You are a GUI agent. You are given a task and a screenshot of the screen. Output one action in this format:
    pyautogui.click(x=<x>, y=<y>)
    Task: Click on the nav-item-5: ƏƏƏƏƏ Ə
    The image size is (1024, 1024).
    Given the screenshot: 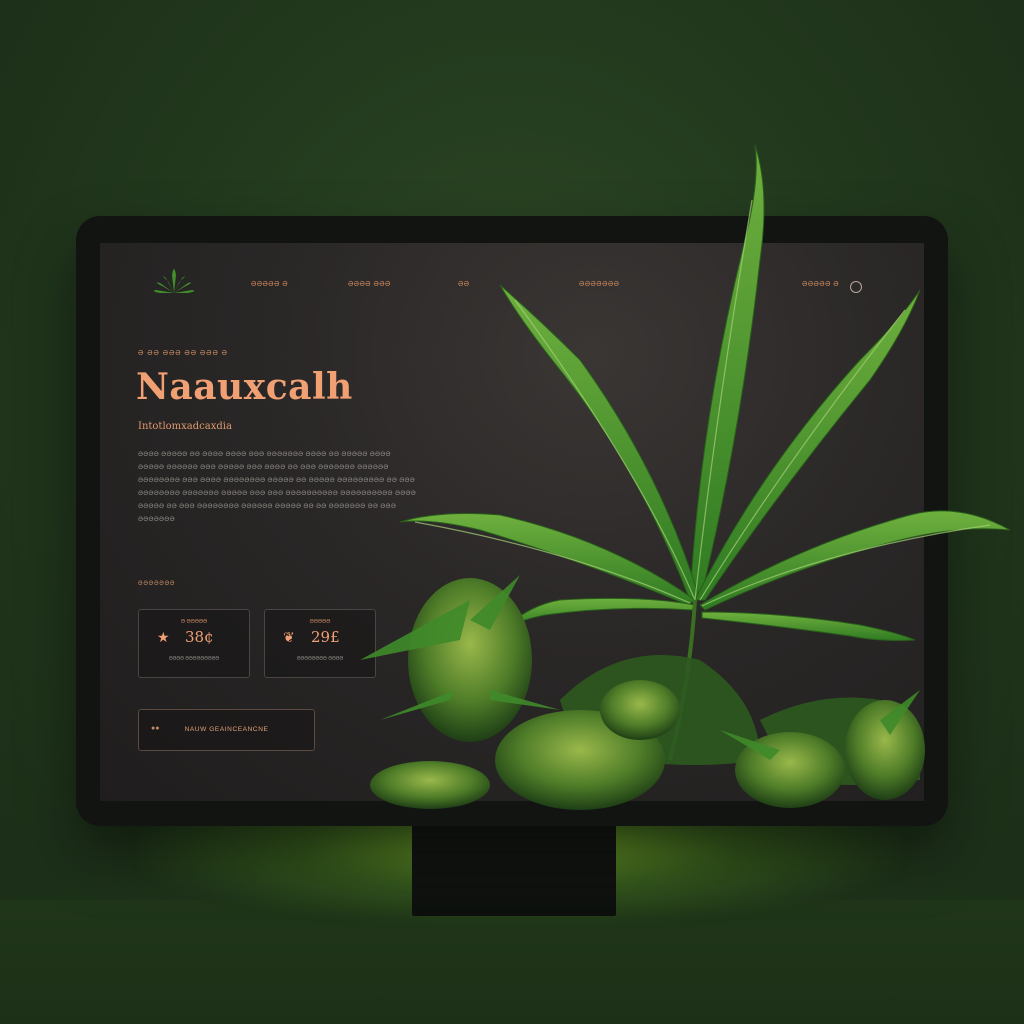 What is the action you would take?
    pyautogui.click(x=820, y=284)
    